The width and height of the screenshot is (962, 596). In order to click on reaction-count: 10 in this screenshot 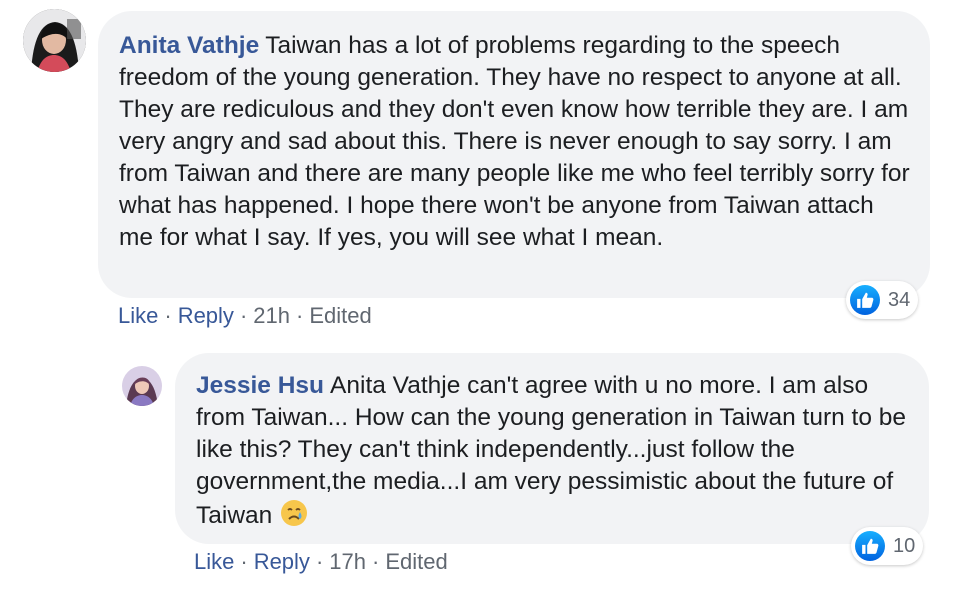, I will do `click(904, 545)`.